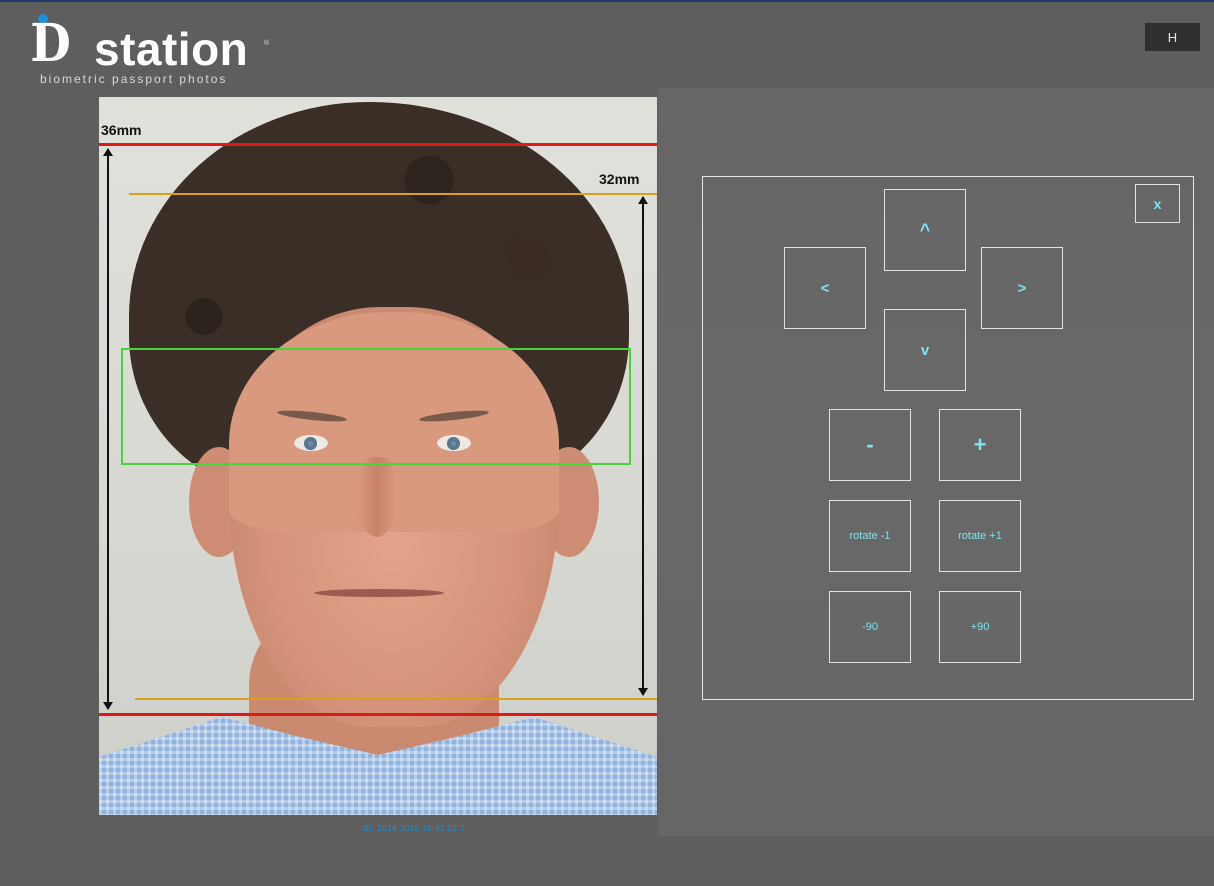 The height and width of the screenshot is (886, 1214). What do you see at coordinates (1157, 203) in the screenshot?
I see `close-button: x` at bounding box center [1157, 203].